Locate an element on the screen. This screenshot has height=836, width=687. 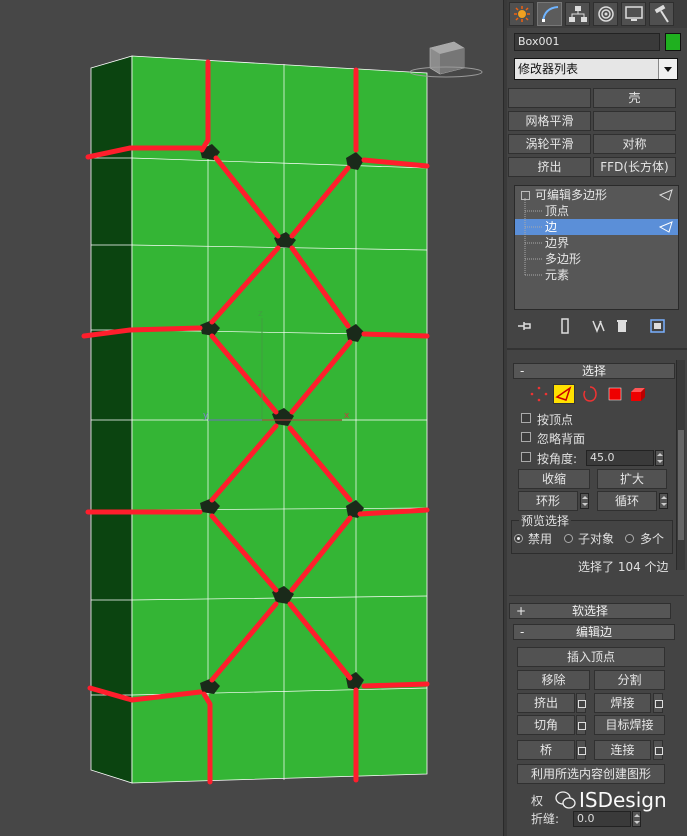
viewcube-icon is located at coordinates (446, 59).